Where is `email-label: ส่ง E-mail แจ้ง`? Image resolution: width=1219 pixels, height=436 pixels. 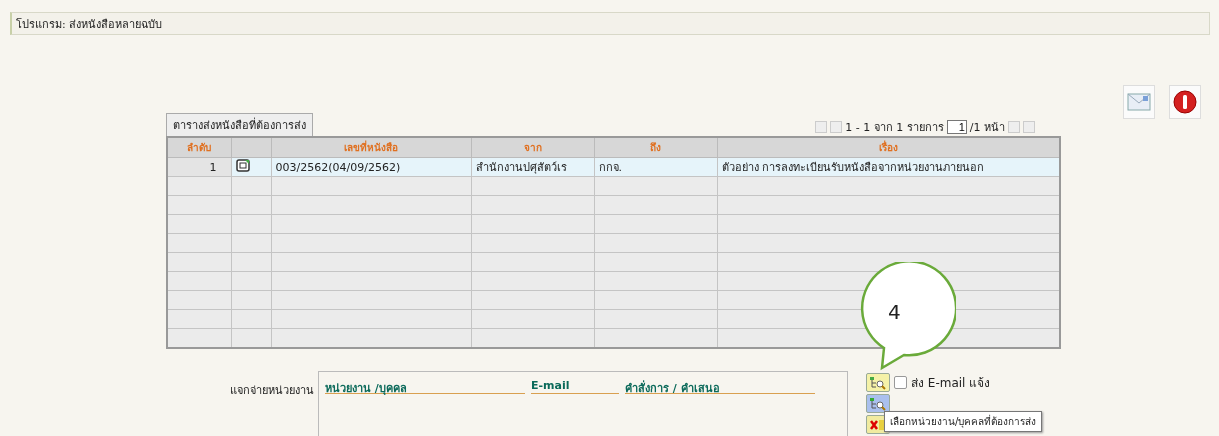
email-label: ส่ง E-mail แจ้ง is located at coordinates (951, 383).